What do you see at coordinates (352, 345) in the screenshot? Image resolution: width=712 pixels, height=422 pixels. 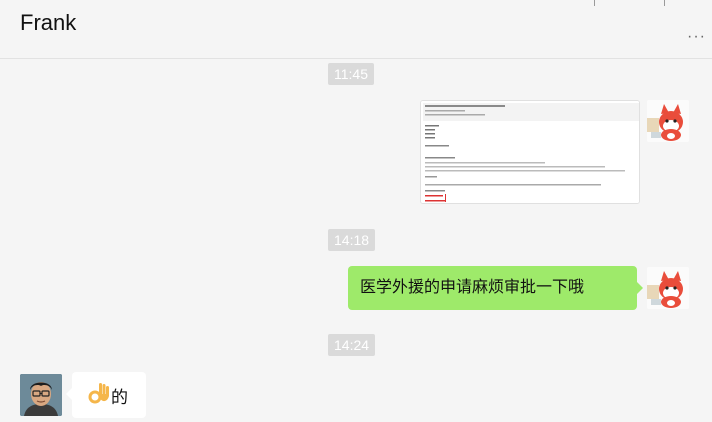 I see `timestamp: 14:24` at bounding box center [352, 345].